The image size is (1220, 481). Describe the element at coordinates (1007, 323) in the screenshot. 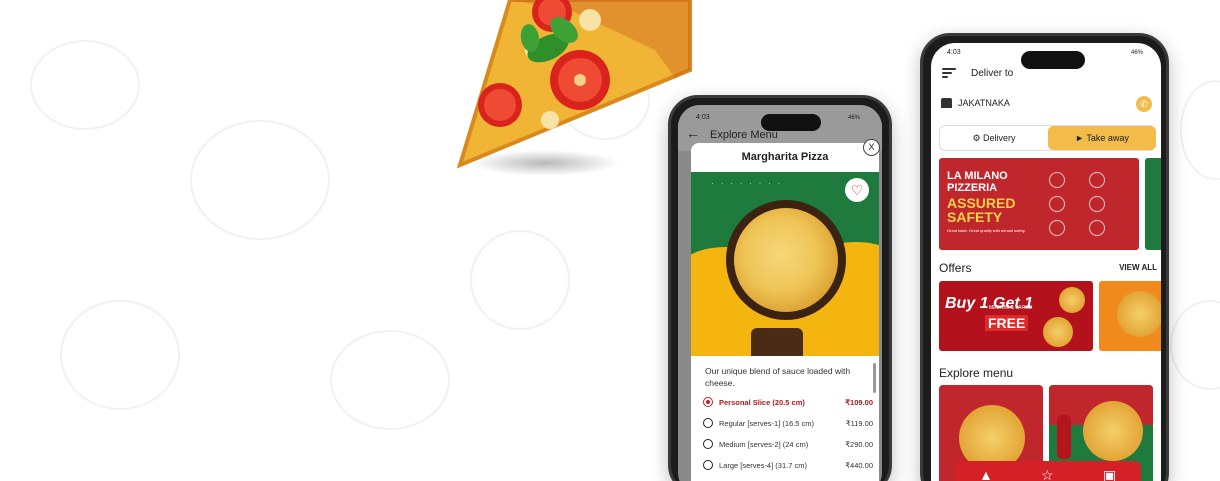

I see `offer-free: FREE` at that location.